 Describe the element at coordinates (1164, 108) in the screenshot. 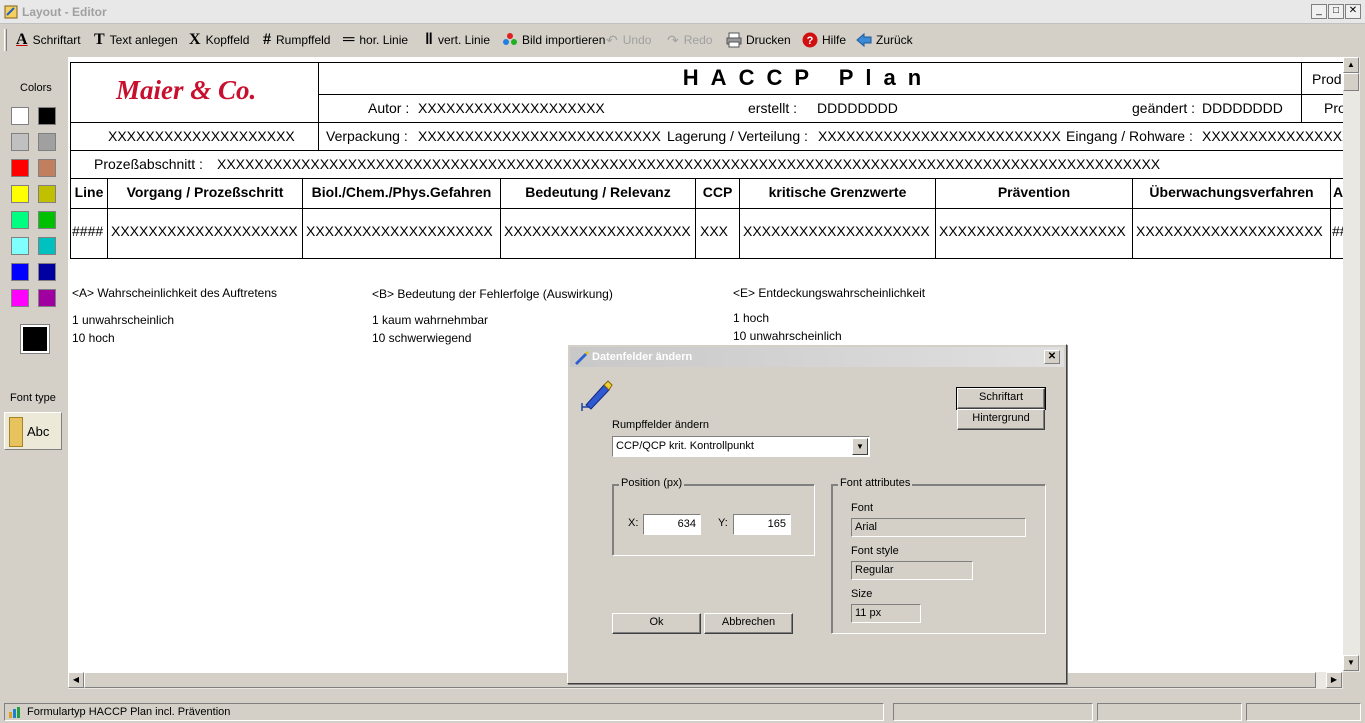

I see `changed-label: geändert :` at that location.